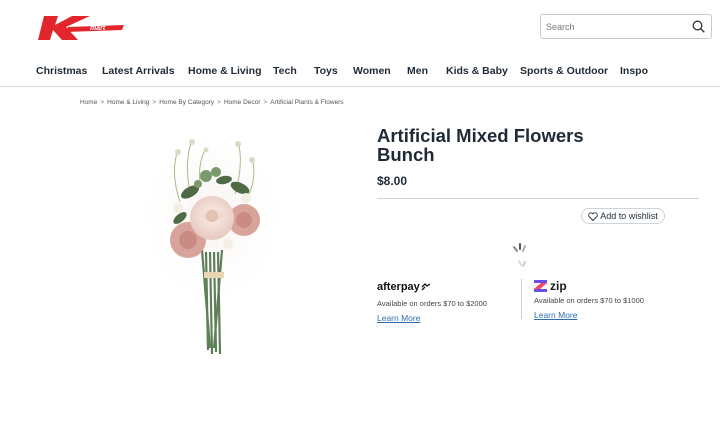 Image resolution: width=720 pixels, height=432 pixels. I want to click on breadcrumb-home: Home, so click(88, 102).